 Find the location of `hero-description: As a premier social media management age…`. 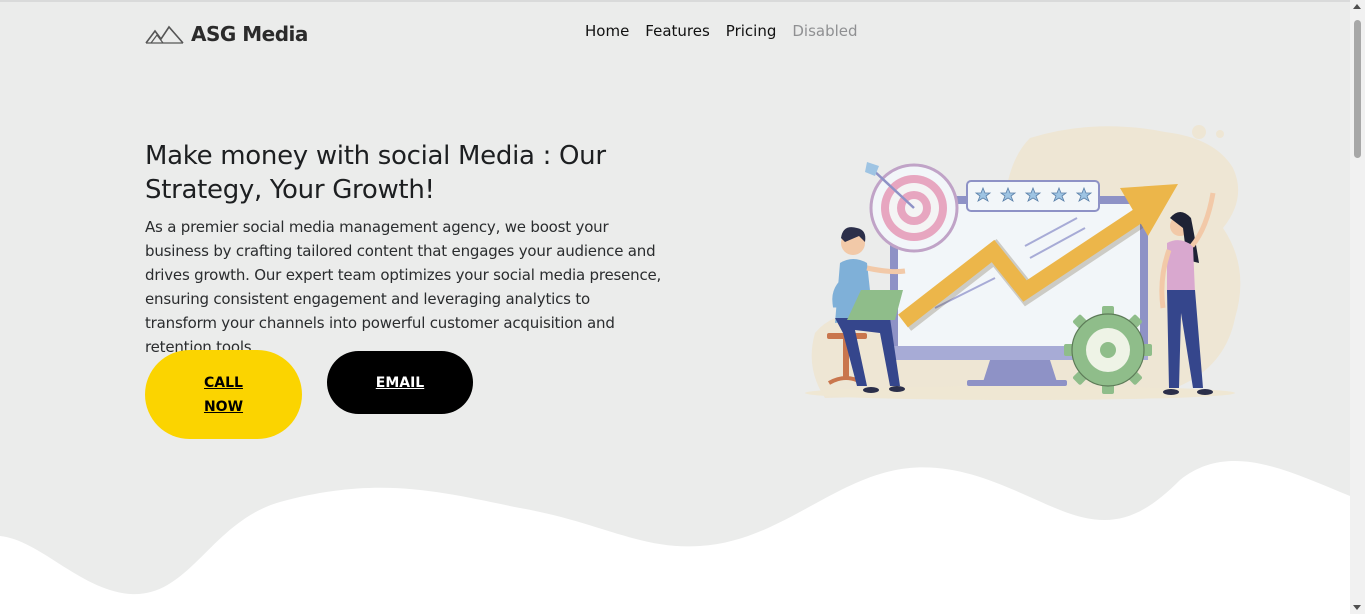

hero-description: As a premier social media management age… is located at coordinates (403, 287).